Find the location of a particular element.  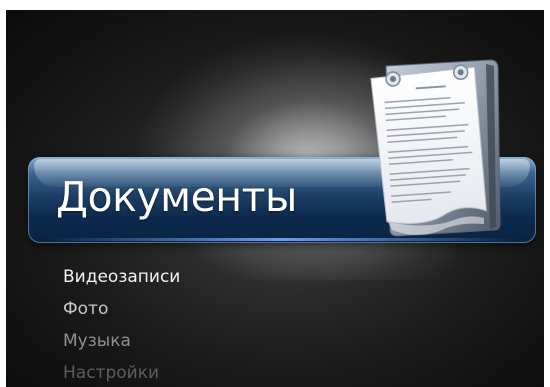

main-menu: Видеозаписи Фото Музыка Настройки is located at coordinates (121, 324).